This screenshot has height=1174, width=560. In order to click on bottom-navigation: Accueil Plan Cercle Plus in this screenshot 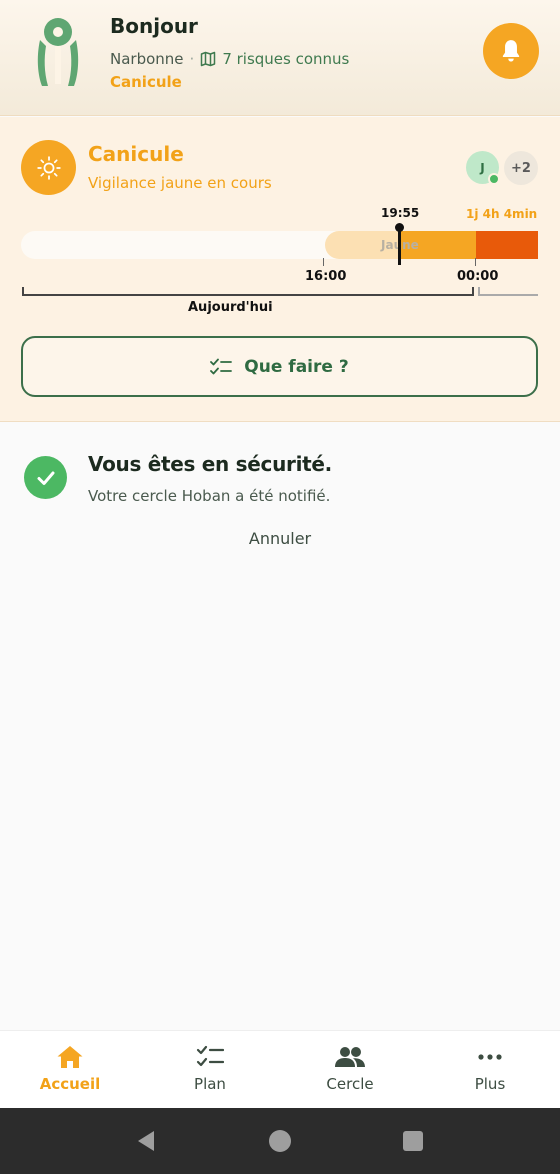, I will do `click(280, 1069)`.